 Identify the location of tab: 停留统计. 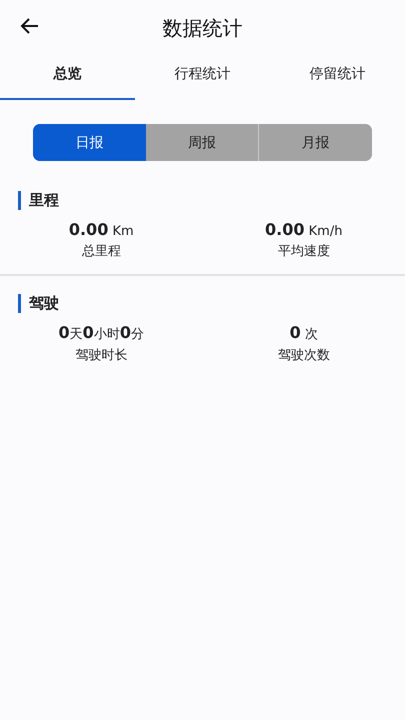
(337, 78).